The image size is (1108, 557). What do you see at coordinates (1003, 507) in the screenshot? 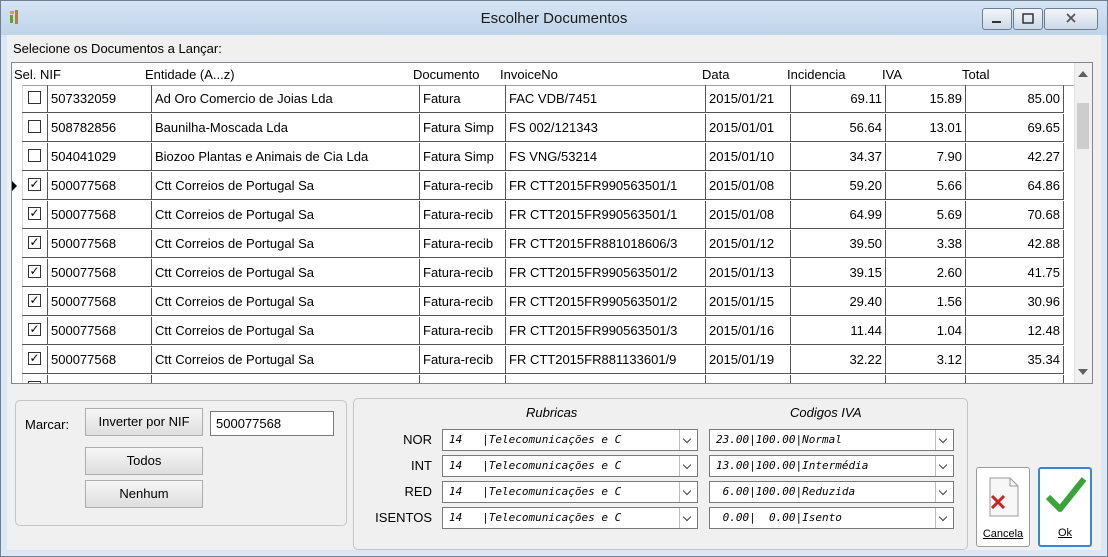
I see `cancel-button: Cancela` at bounding box center [1003, 507].